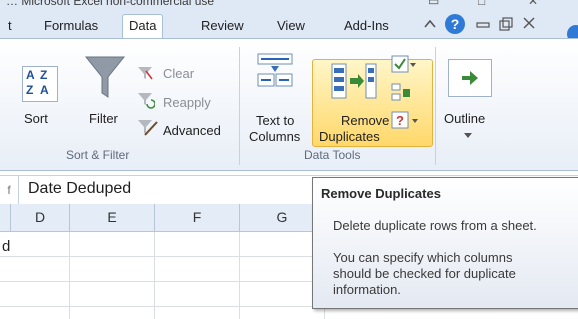 This screenshot has width=578, height=319. What do you see at coordinates (533, 4) in the screenshot?
I see `close-icon: ✕` at bounding box center [533, 4].